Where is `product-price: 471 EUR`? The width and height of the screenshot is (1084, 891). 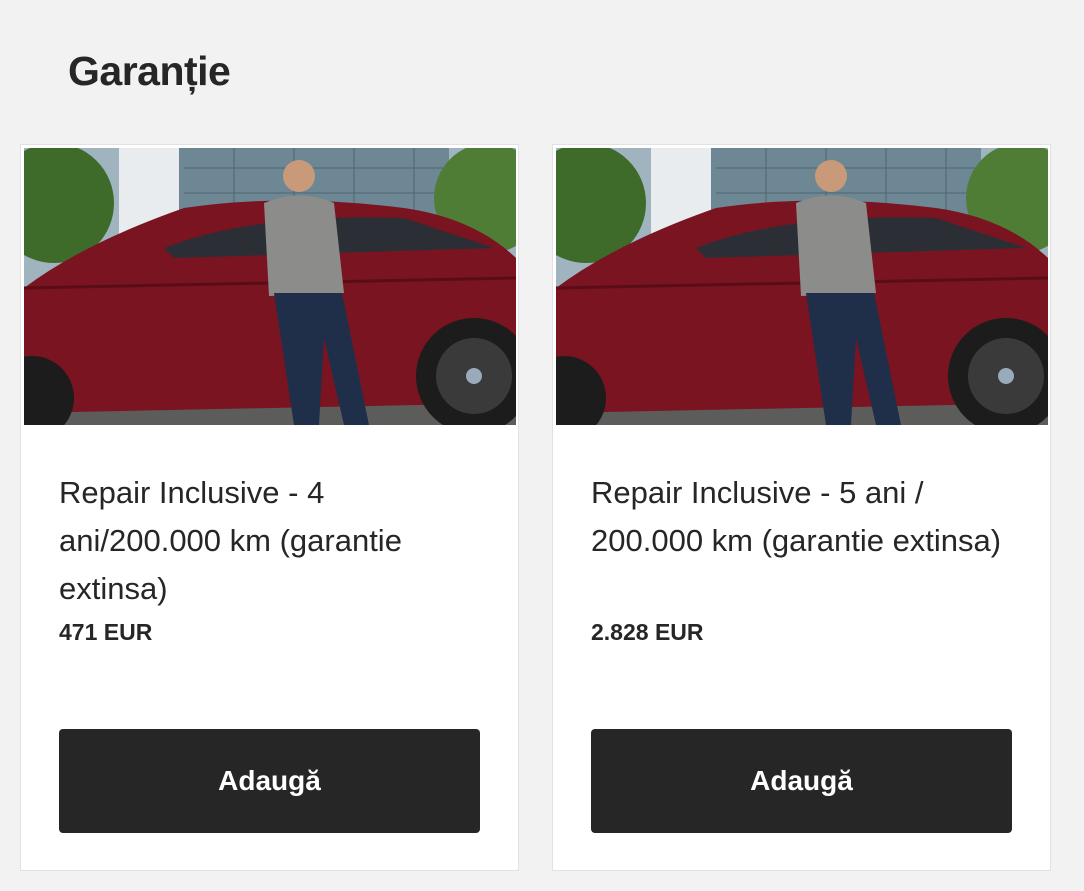
product-price: 471 EUR is located at coordinates (106, 632).